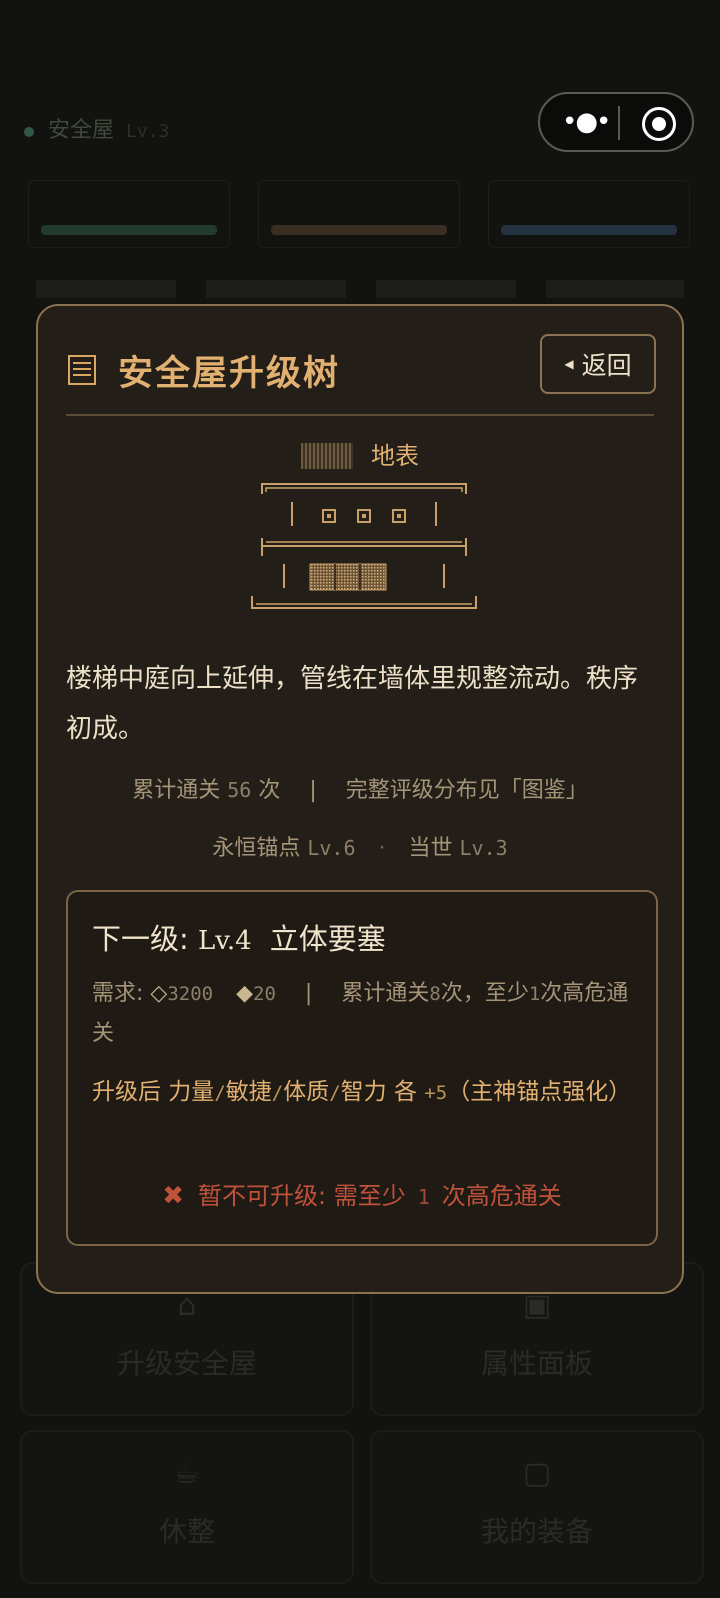 The height and width of the screenshot is (1598, 720). I want to click on target-icon, so click(659, 124).